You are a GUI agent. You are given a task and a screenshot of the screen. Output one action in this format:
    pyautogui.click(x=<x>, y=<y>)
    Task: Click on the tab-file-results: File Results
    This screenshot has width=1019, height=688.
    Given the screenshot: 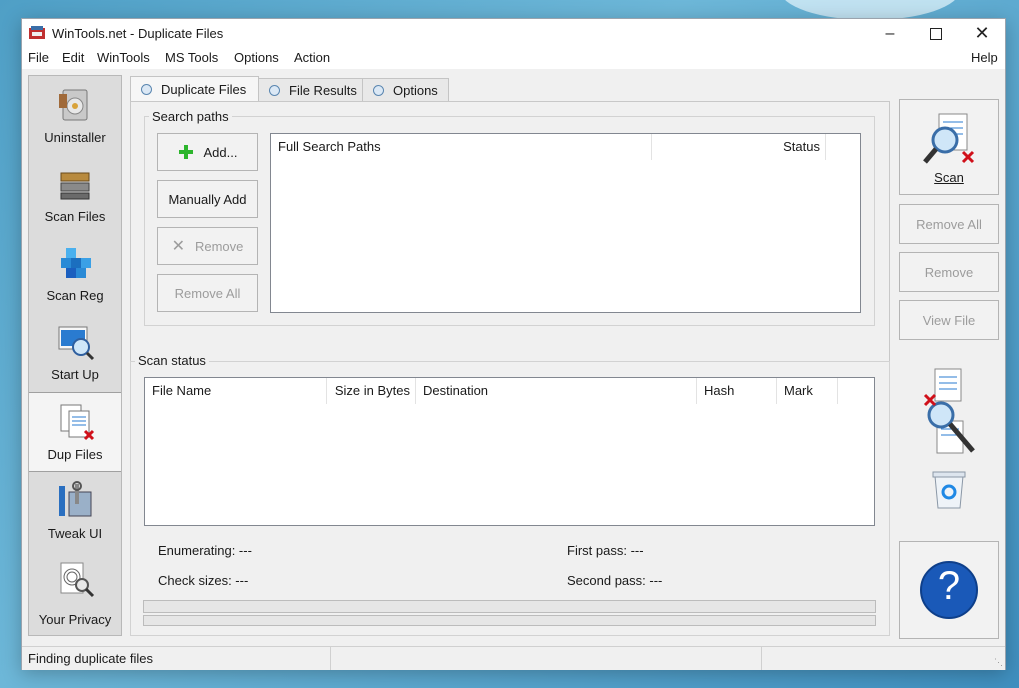 What is the action you would take?
    pyautogui.click(x=310, y=89)
    